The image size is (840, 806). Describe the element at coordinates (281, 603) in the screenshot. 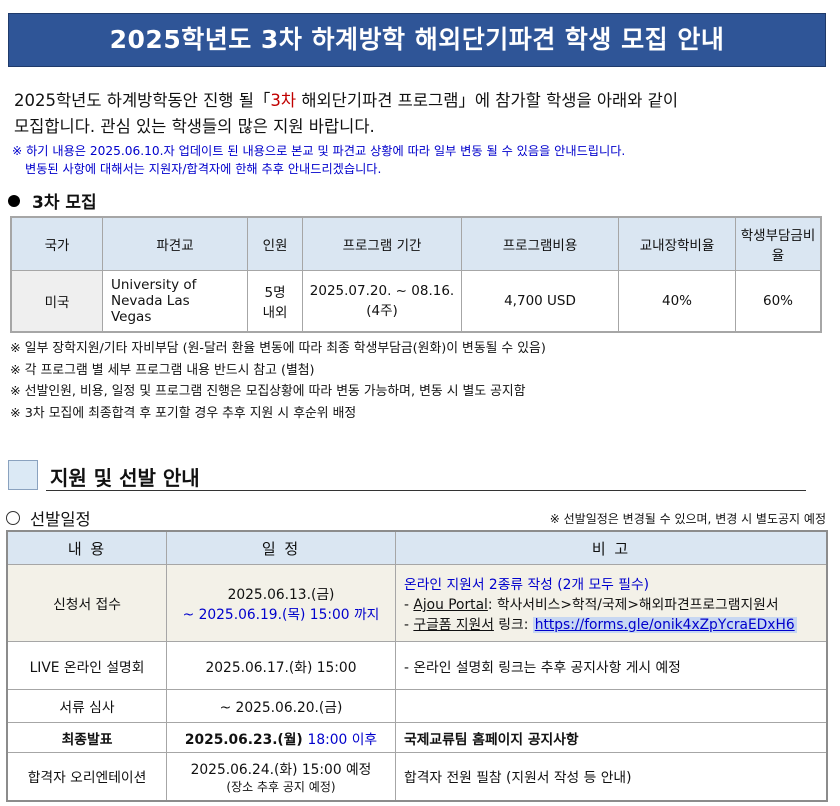

I see `cell-date: 2025.06.13.(금) ~ 2025.06.19.(목) 15:00 까지` at that location.